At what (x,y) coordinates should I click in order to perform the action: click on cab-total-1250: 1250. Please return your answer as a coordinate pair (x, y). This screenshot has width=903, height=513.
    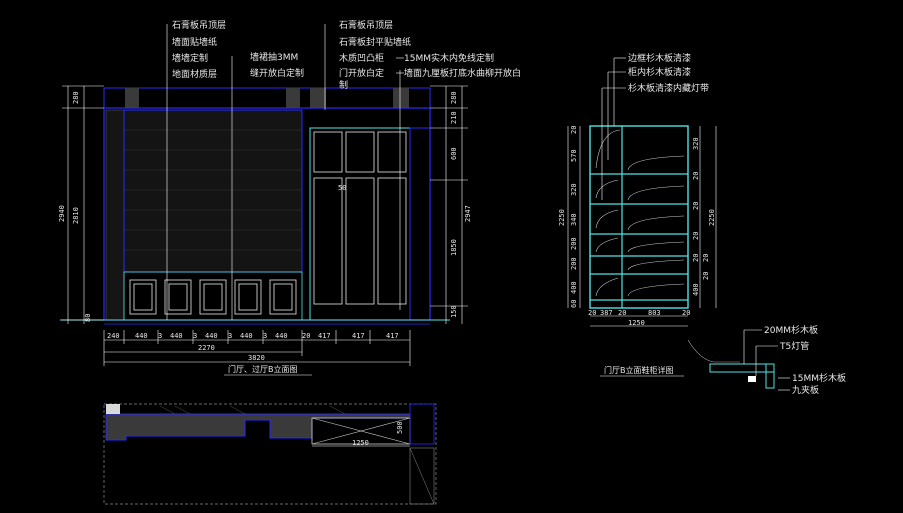
    Looking at the image, I should click on (636, 323).